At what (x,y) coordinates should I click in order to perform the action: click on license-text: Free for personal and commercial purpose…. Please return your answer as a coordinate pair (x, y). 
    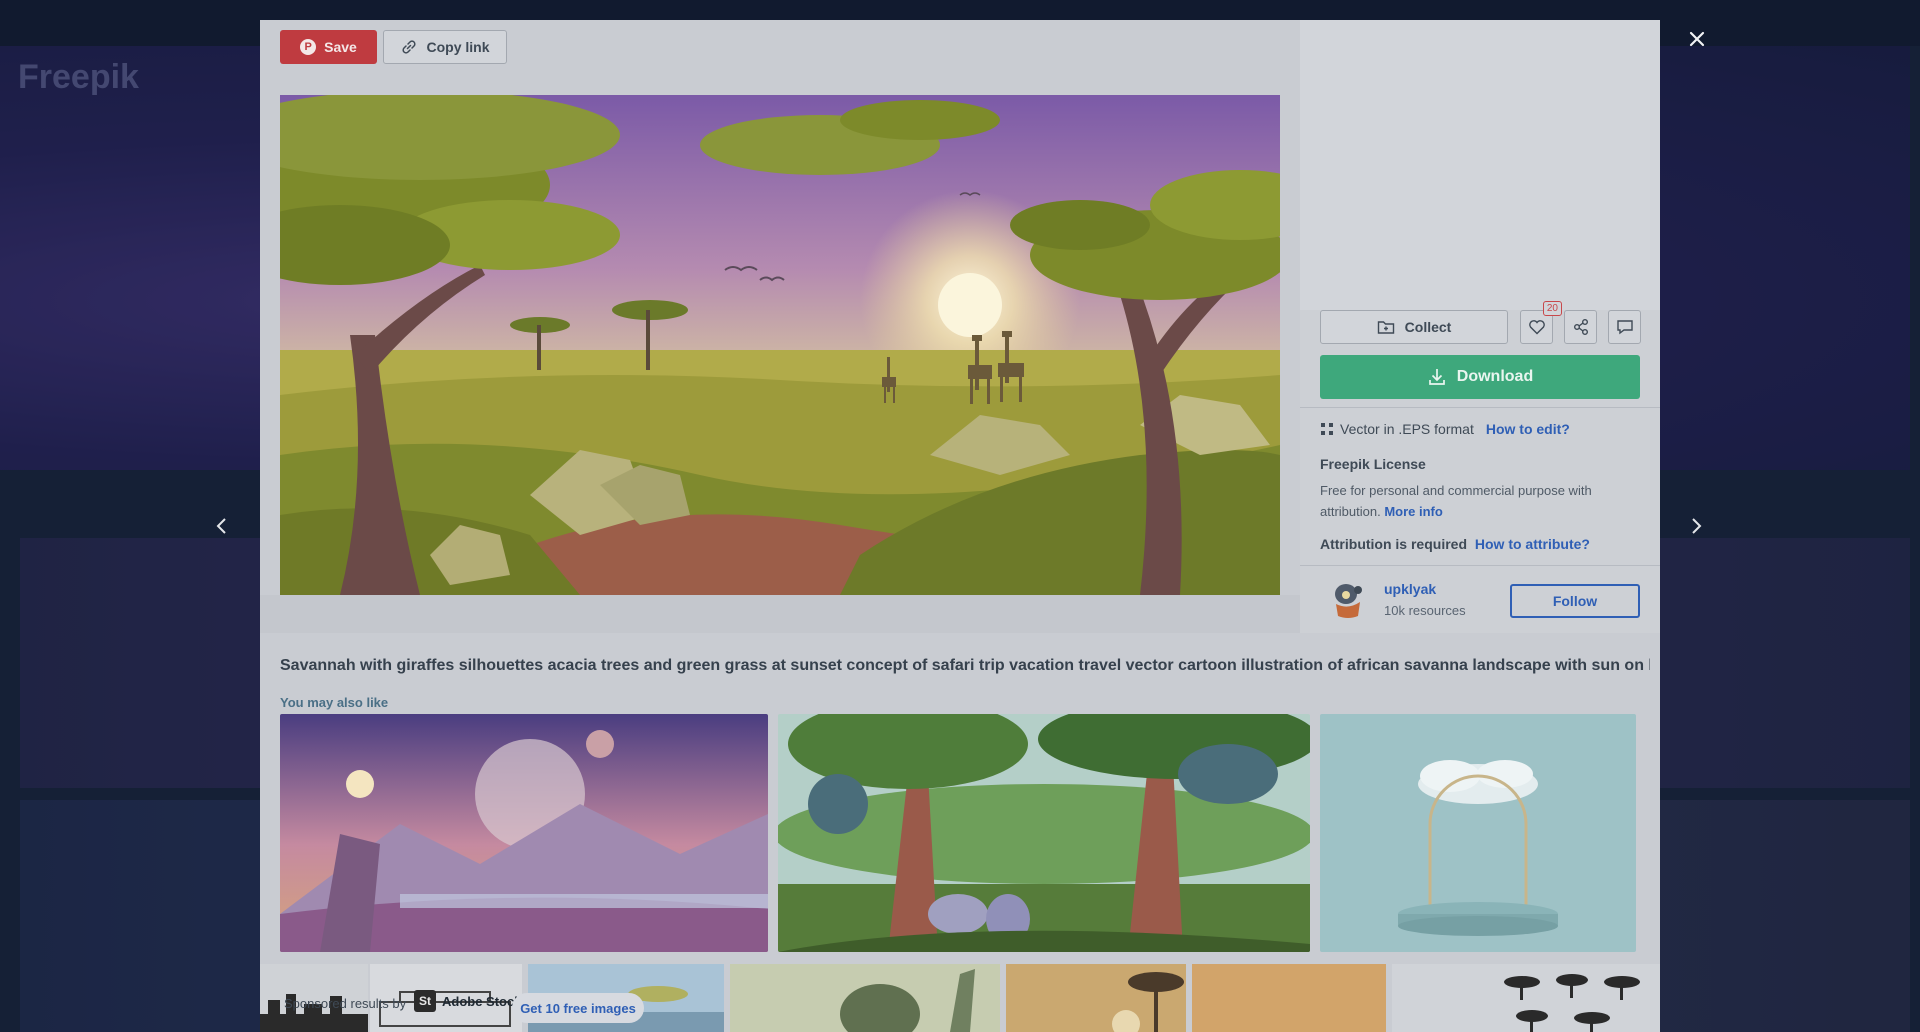
    Looking at the image, I should click on (1456, 501).